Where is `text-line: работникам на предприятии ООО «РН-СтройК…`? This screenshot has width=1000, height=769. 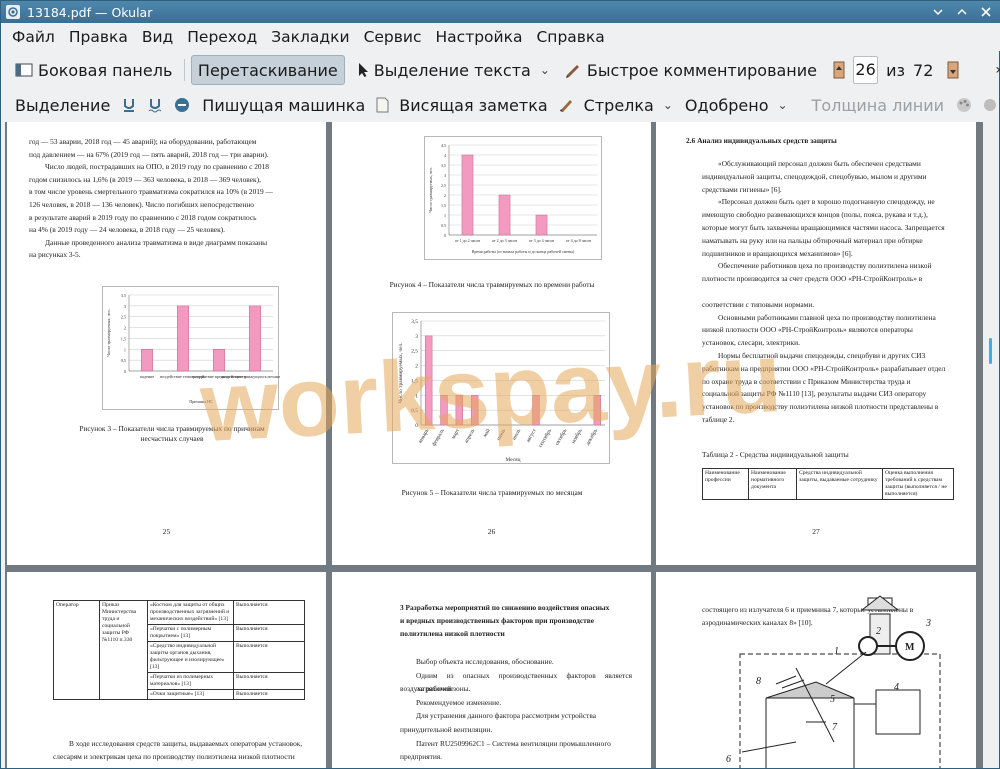
text-line: работникам на предприятии ООО «РН-СтройК… is located at coordinates (824, 368).